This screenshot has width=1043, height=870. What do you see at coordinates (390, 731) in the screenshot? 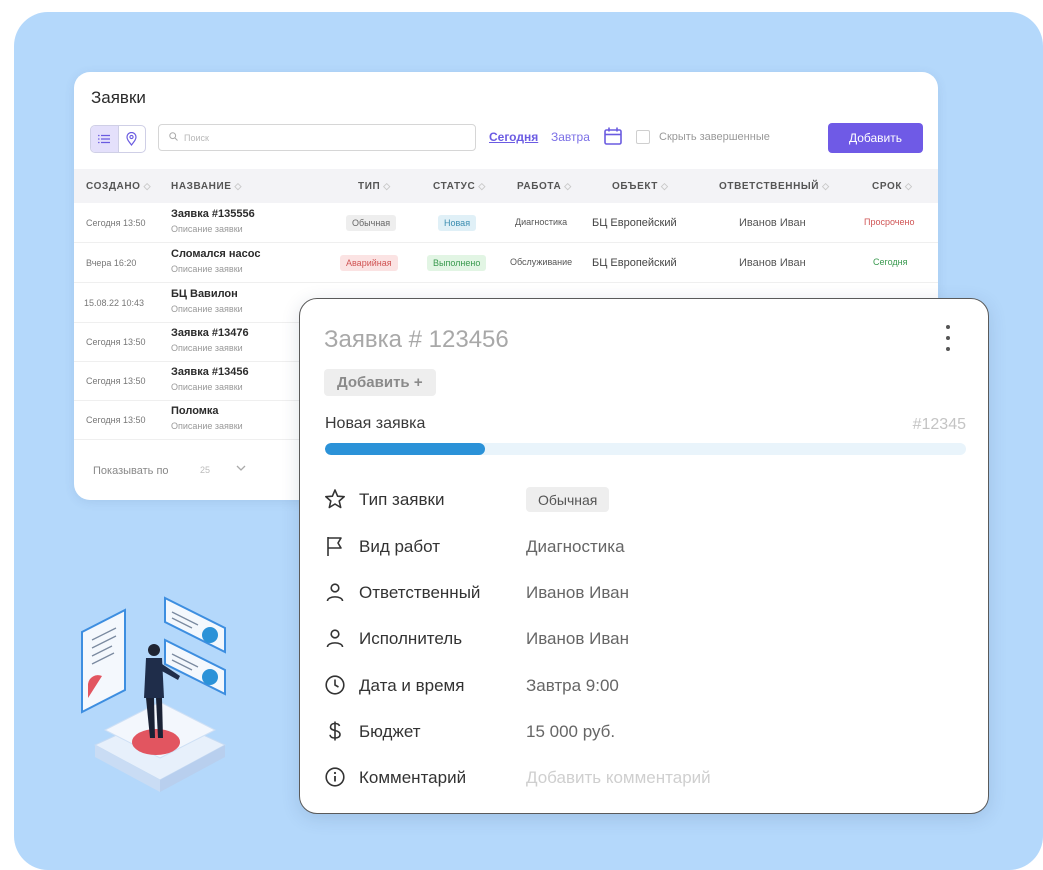
I see `field-label: Бюджет` at bounding box center [390, 731].